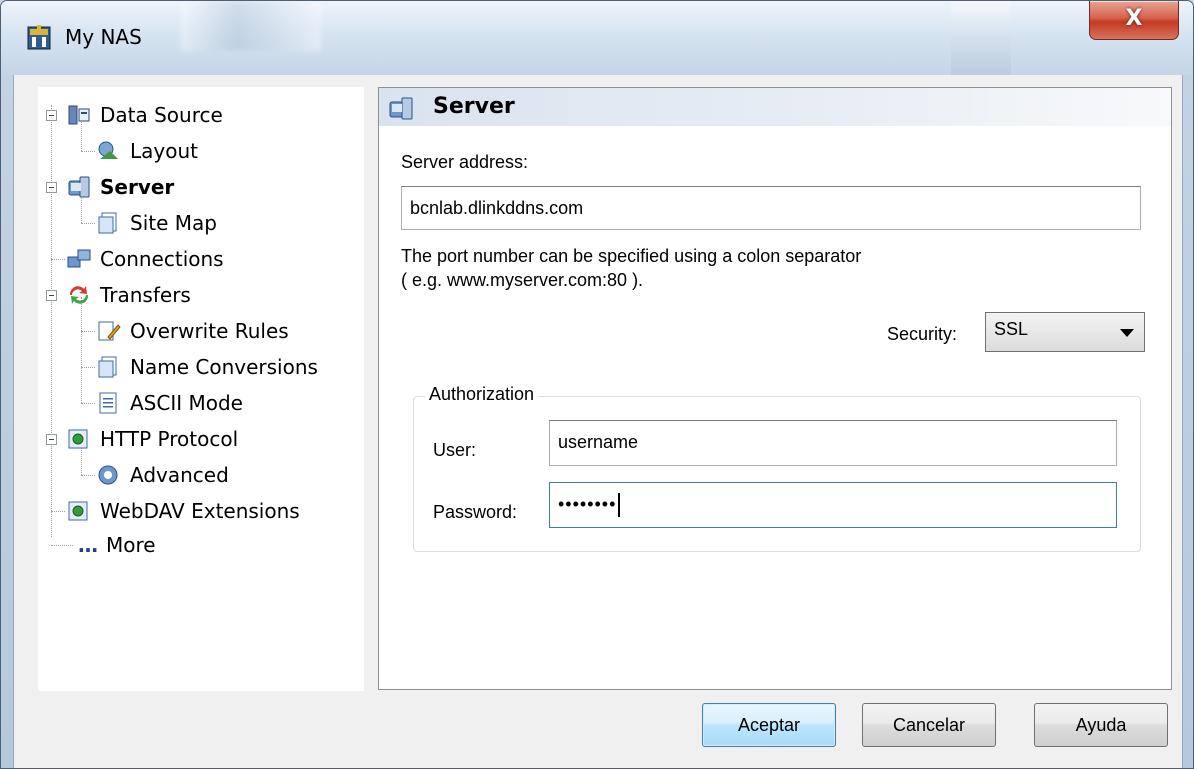 The image size is (1194, 769). I want to click on tree-item-label: HTTP Protocol, so click(169, 439).